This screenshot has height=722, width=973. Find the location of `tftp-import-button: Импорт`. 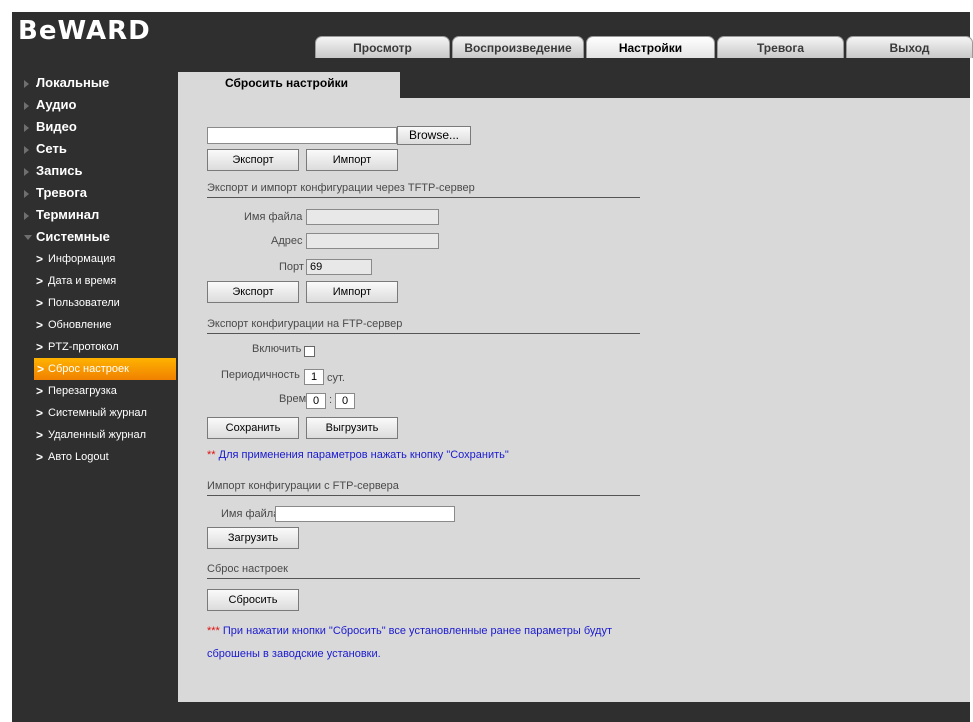

tftp-import-button: Импорт is located at coordinates (352, 292).